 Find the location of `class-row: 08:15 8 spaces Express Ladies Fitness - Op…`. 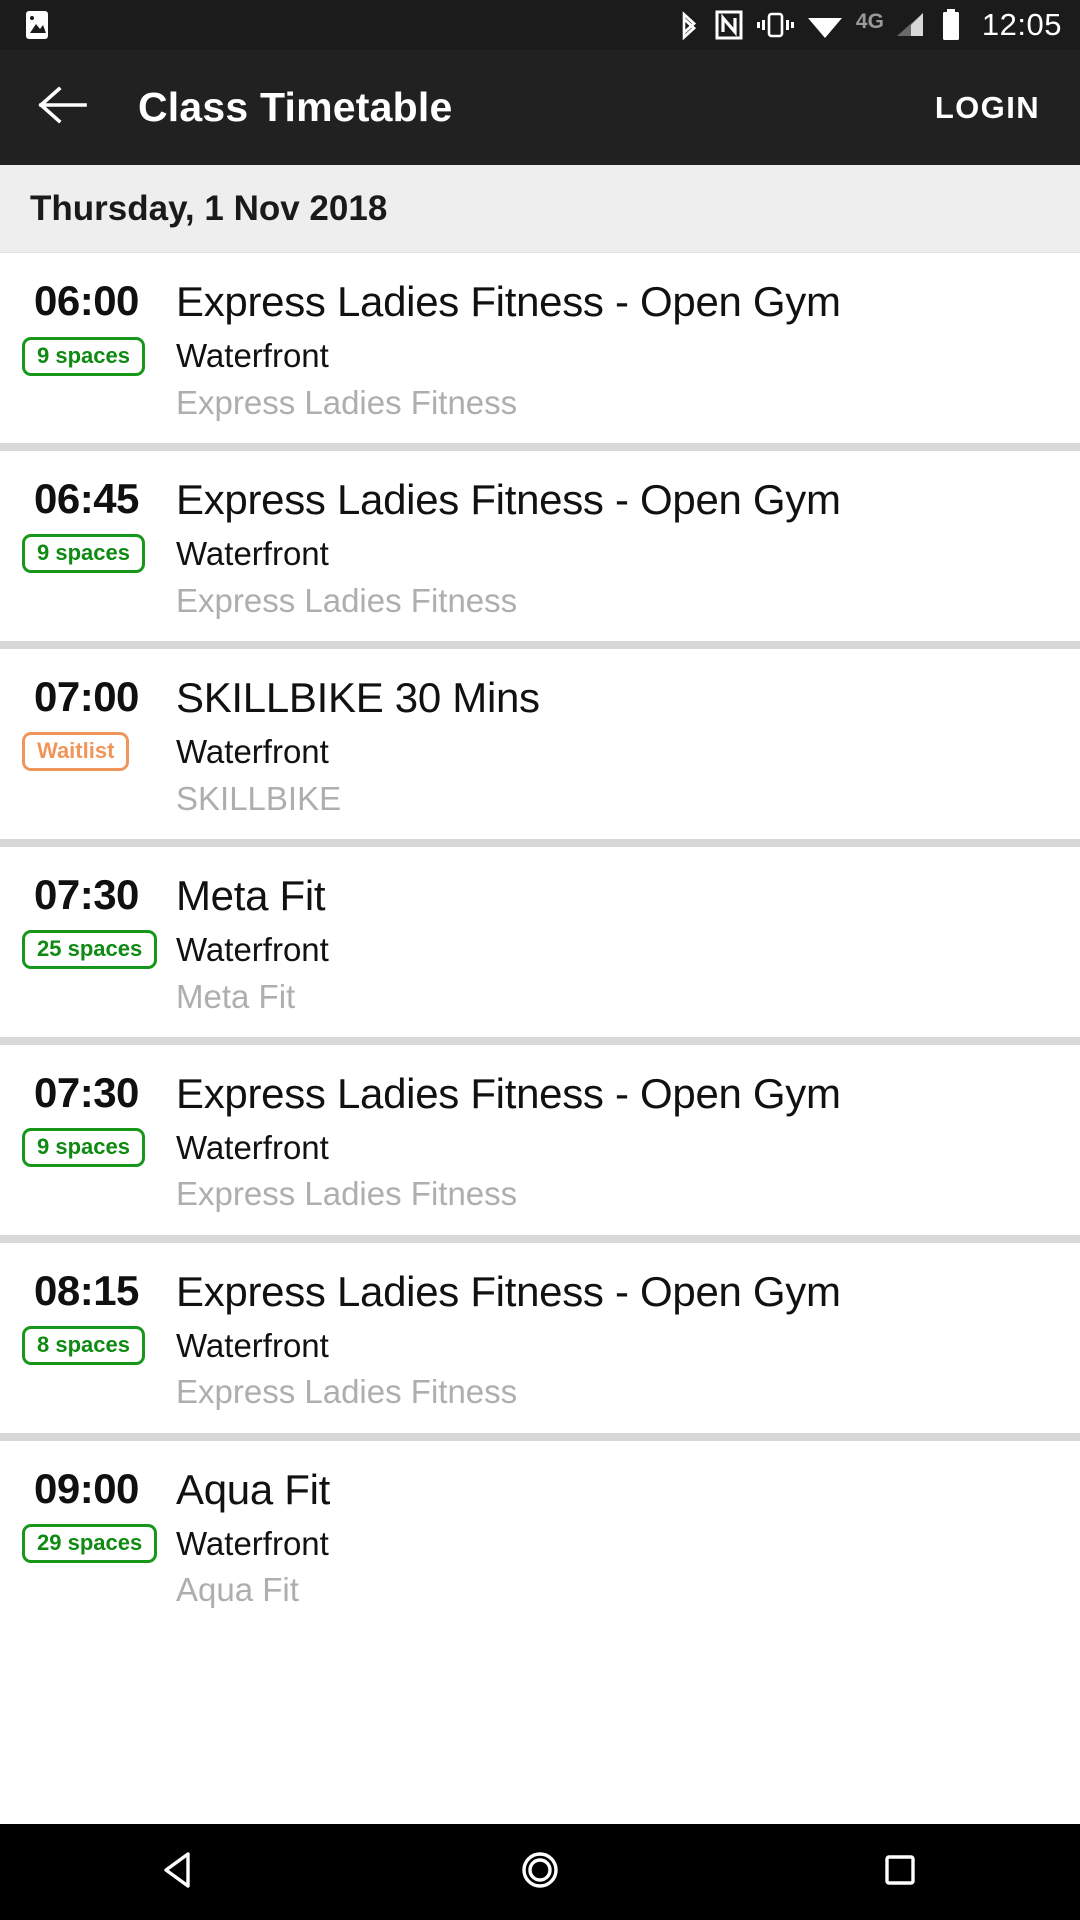

class-row: 08:15 8 spaces Express Ladies Fitness - Op… is located at coordinates (540, 1337).